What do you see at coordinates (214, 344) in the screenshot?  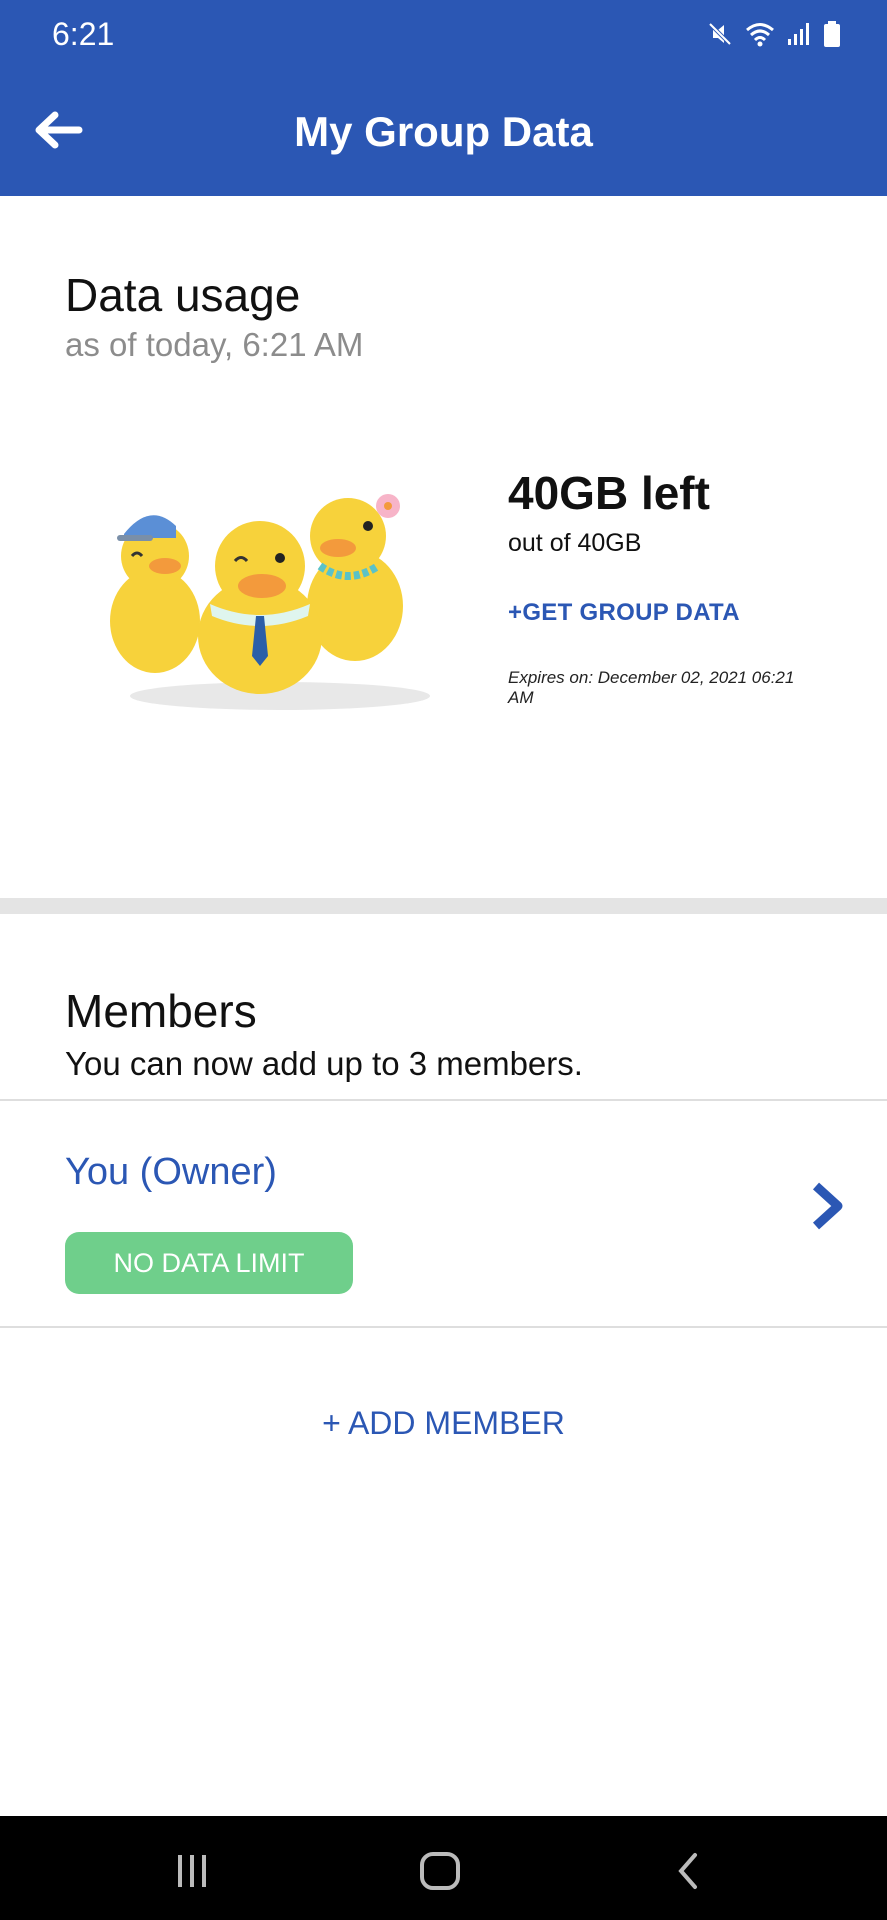 I see `data-usage-timestamp: as of today, 6:21 AM` at bounding box center [214, 344].